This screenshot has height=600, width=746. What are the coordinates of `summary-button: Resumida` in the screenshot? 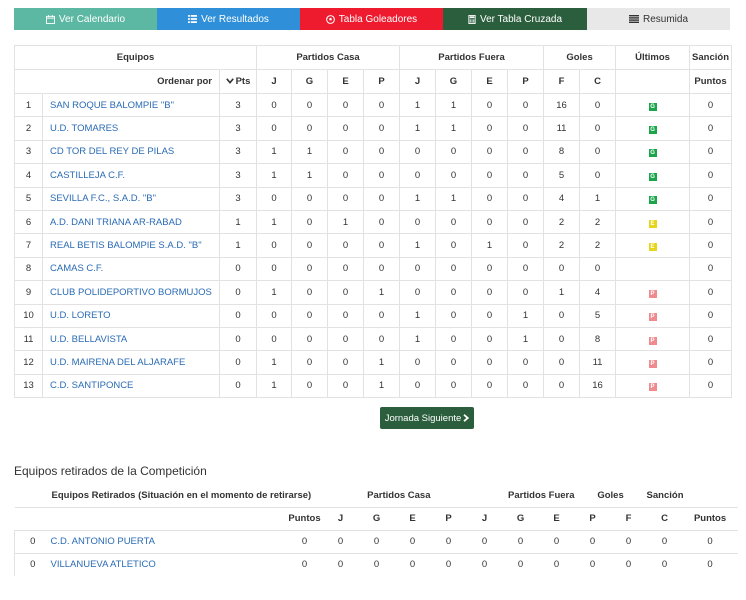 It's located at (658, 19).